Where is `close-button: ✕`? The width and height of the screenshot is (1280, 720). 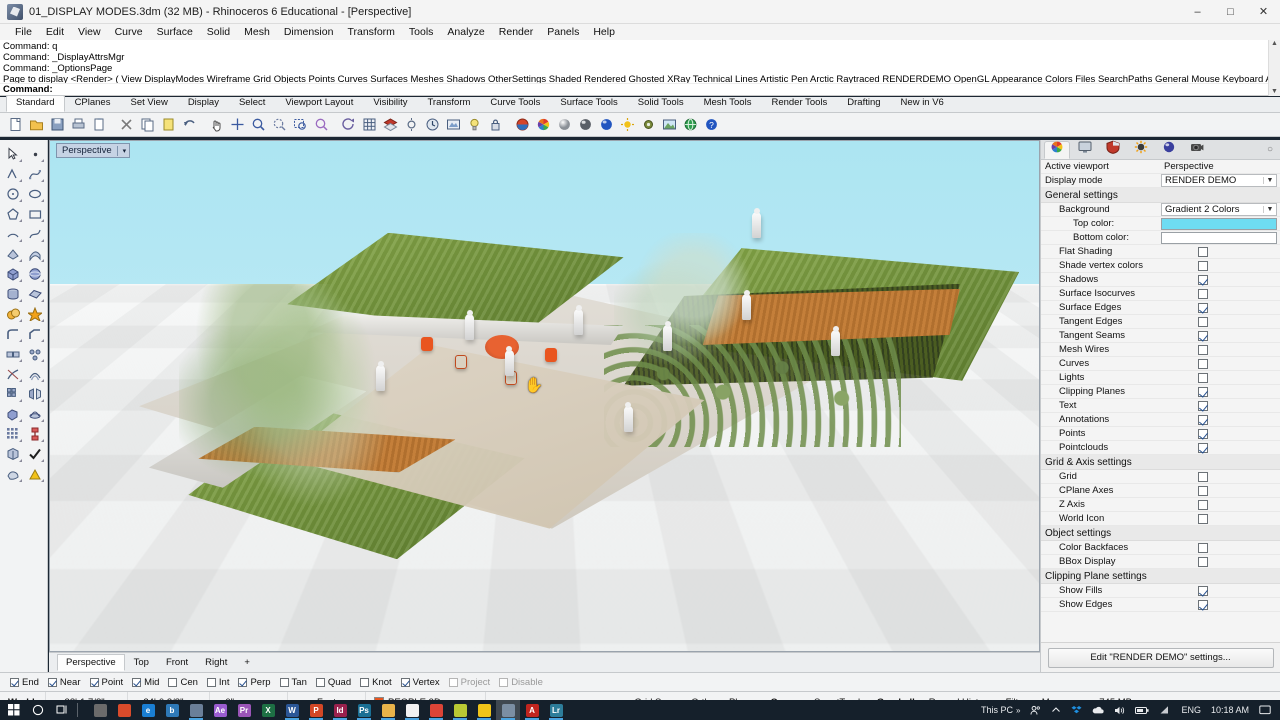
close-button: ✕ is located at coordinates (1263, 12).